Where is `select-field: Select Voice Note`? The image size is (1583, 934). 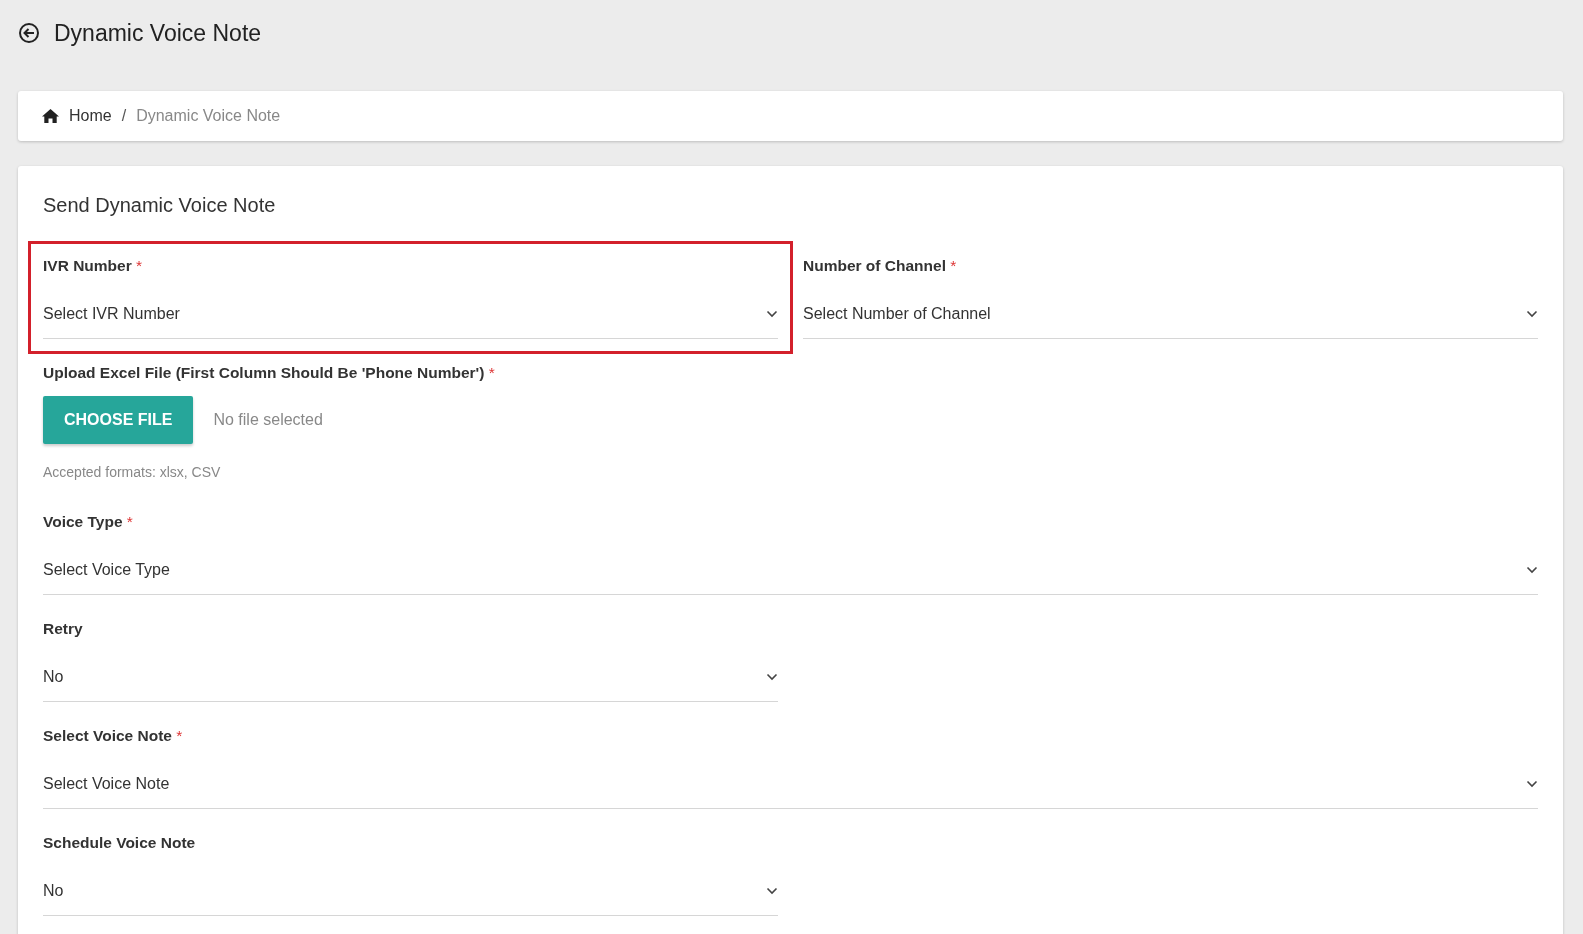
select-field: Select Voice Note is located at coordinates (790, 784).